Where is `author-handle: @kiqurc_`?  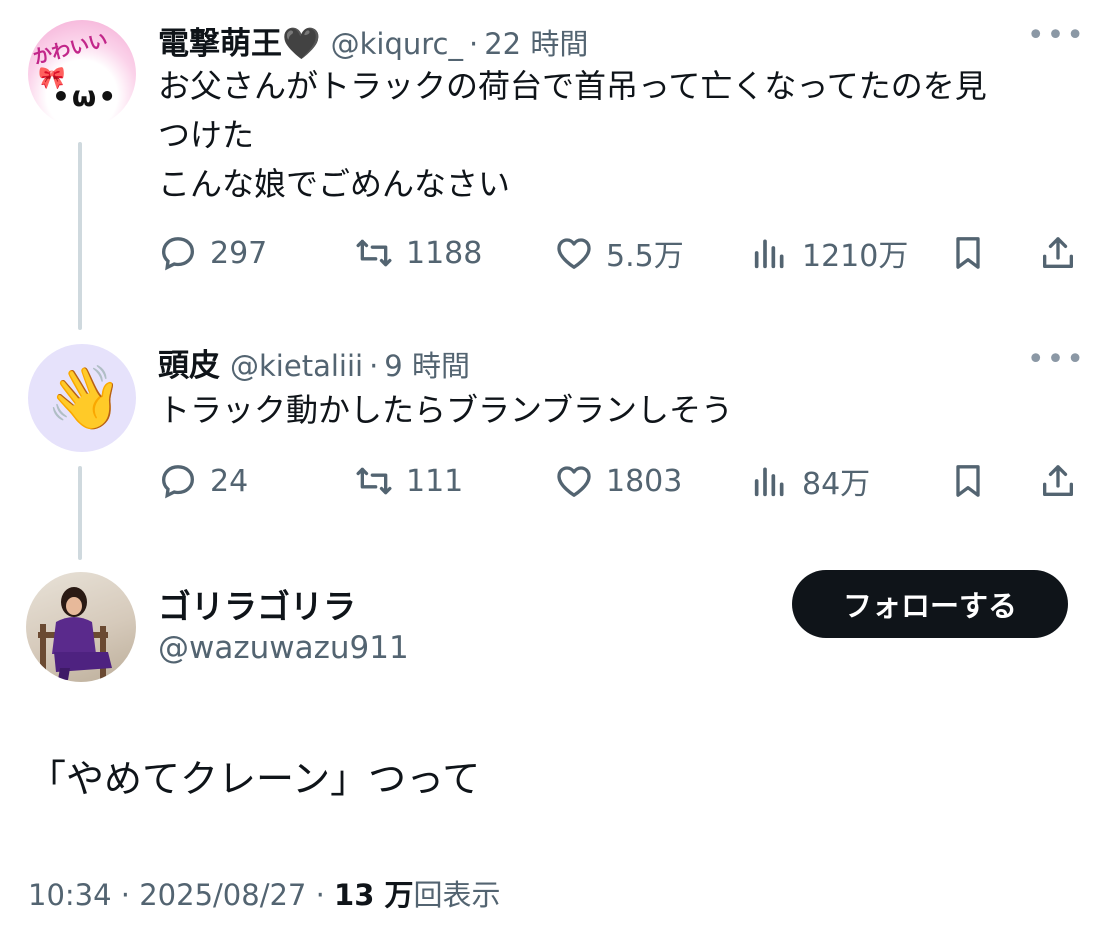
author-handle: @kiqurc_ is located at coordinates (397, 44).